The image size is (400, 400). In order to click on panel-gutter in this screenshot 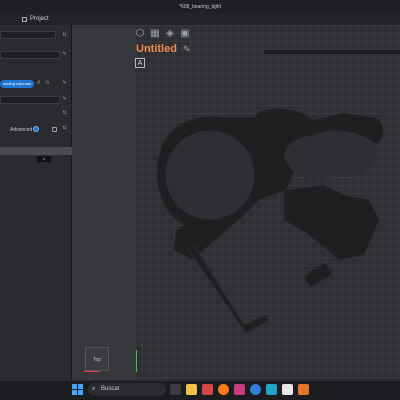, I will do `click(103, 202)`.